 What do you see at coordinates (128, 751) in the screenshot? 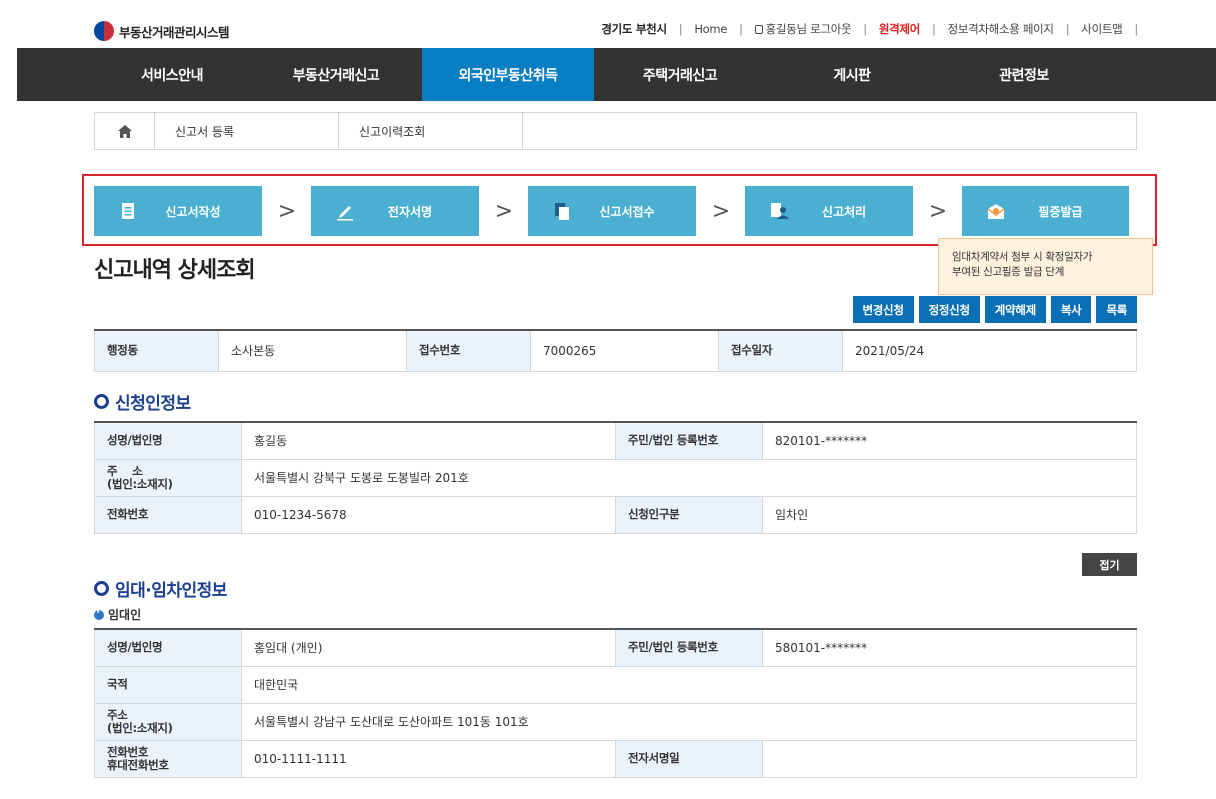
I see `phone-label-line: 전화번호` at bounding box center [128, 751].